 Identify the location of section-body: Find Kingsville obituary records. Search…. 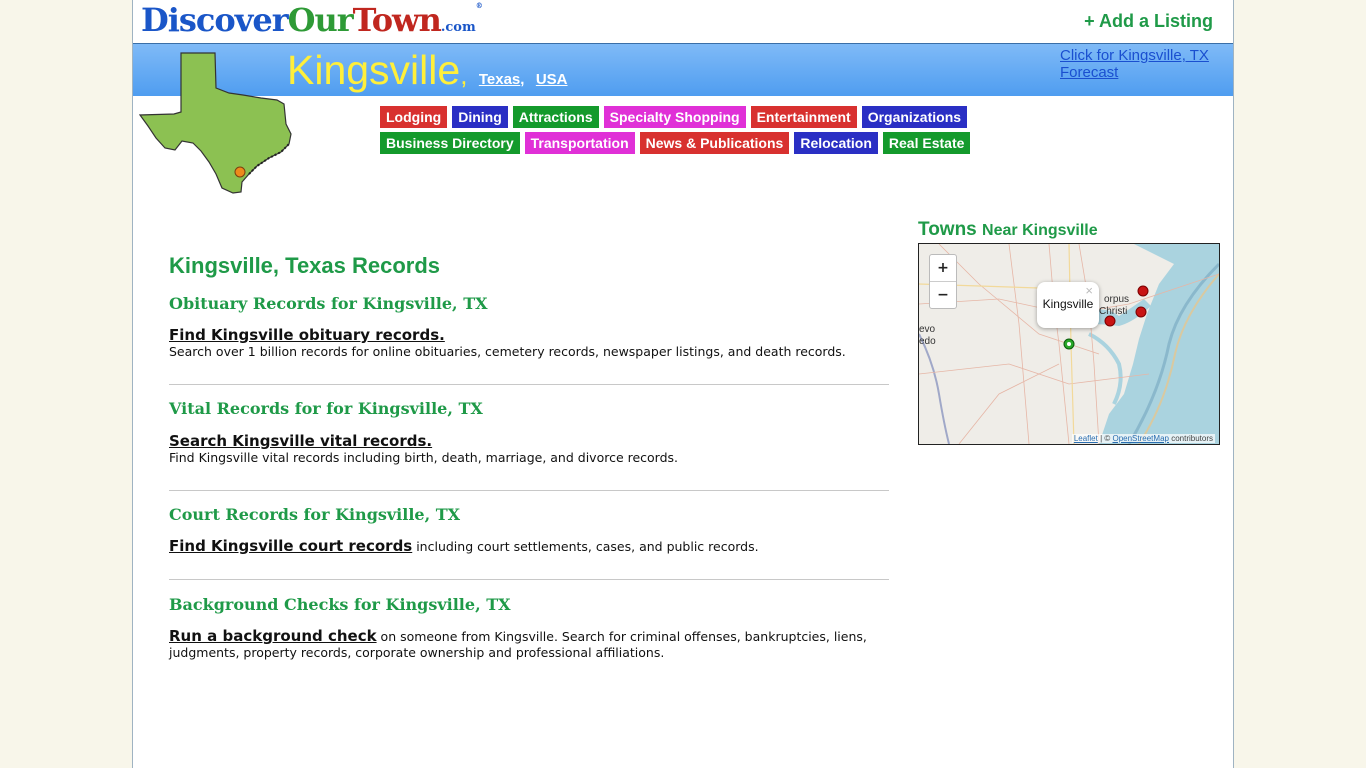
(507, 343).